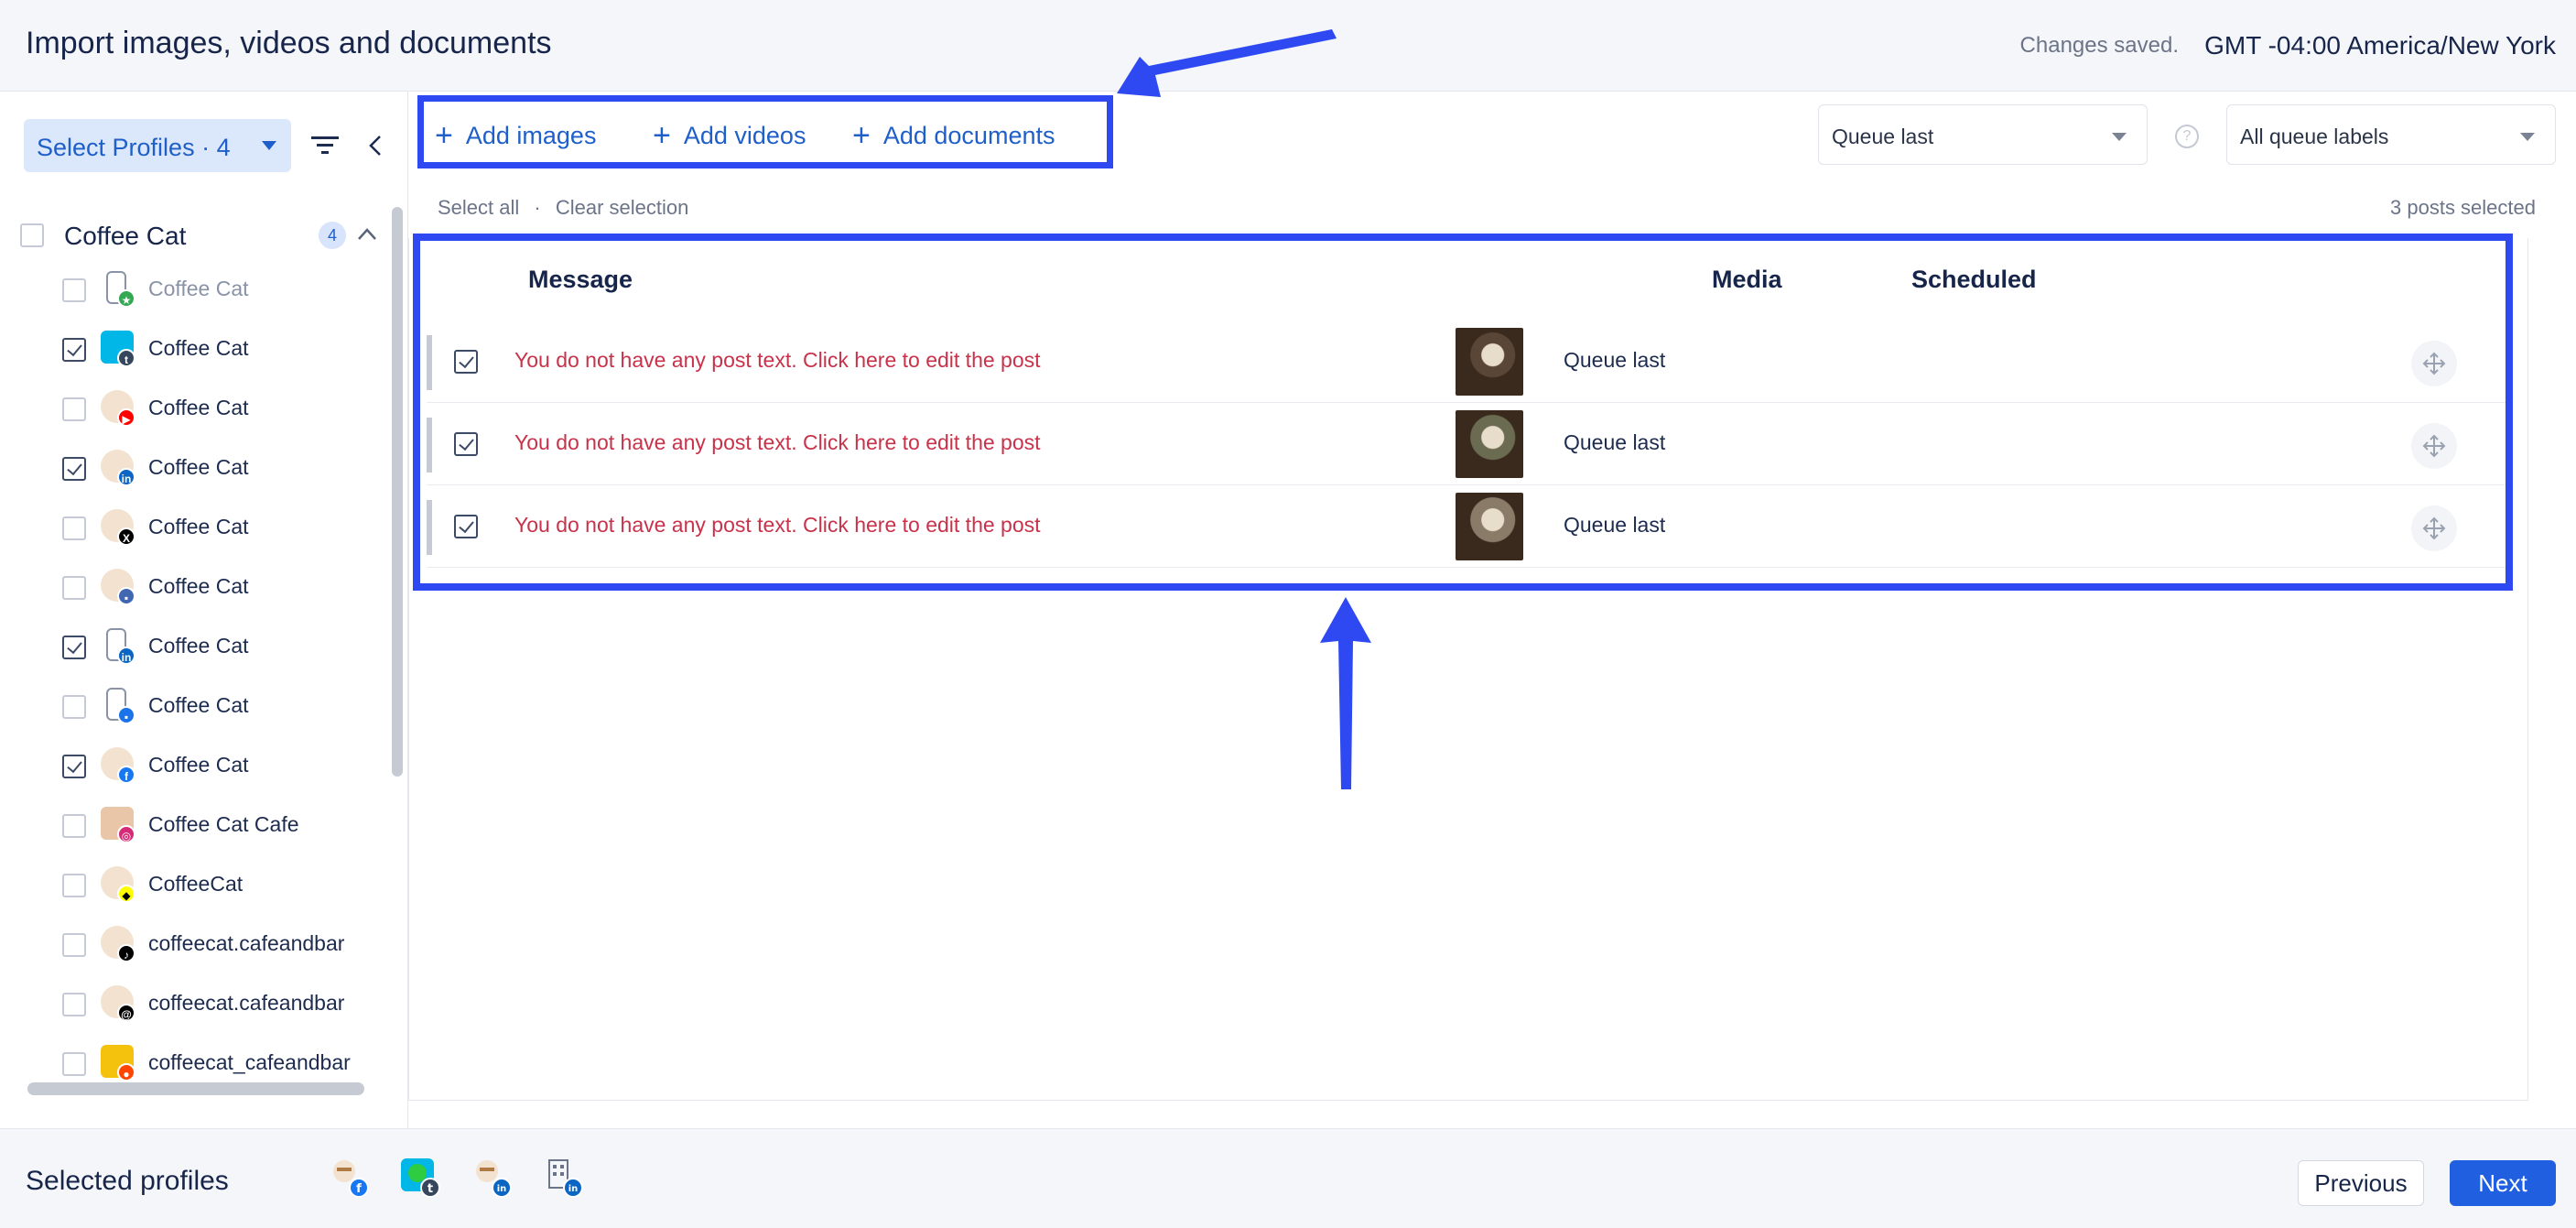 This screenshot has height=1228, width=2576. I want to click on add-videos-button: + Add videos, so click(730, 134).